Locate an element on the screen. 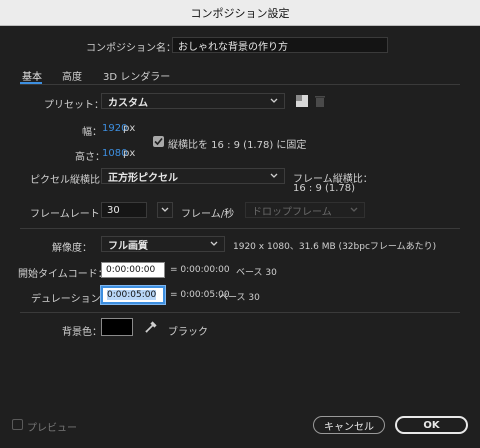  comp-name-input: おしゃれな背景の作り方 is located at coordinates (280, 45).